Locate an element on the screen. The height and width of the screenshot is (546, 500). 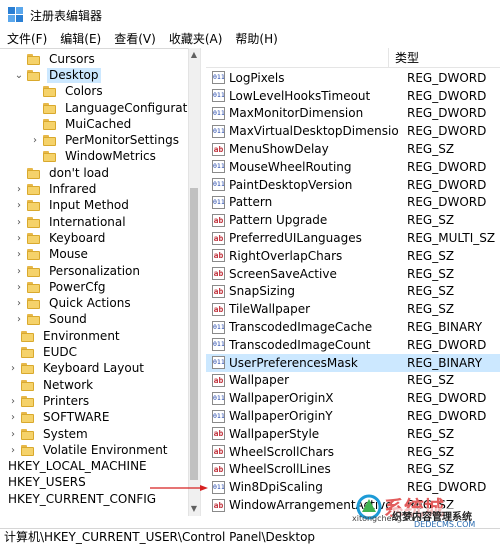
tree-item: › International is located at coordinates (71, 222).